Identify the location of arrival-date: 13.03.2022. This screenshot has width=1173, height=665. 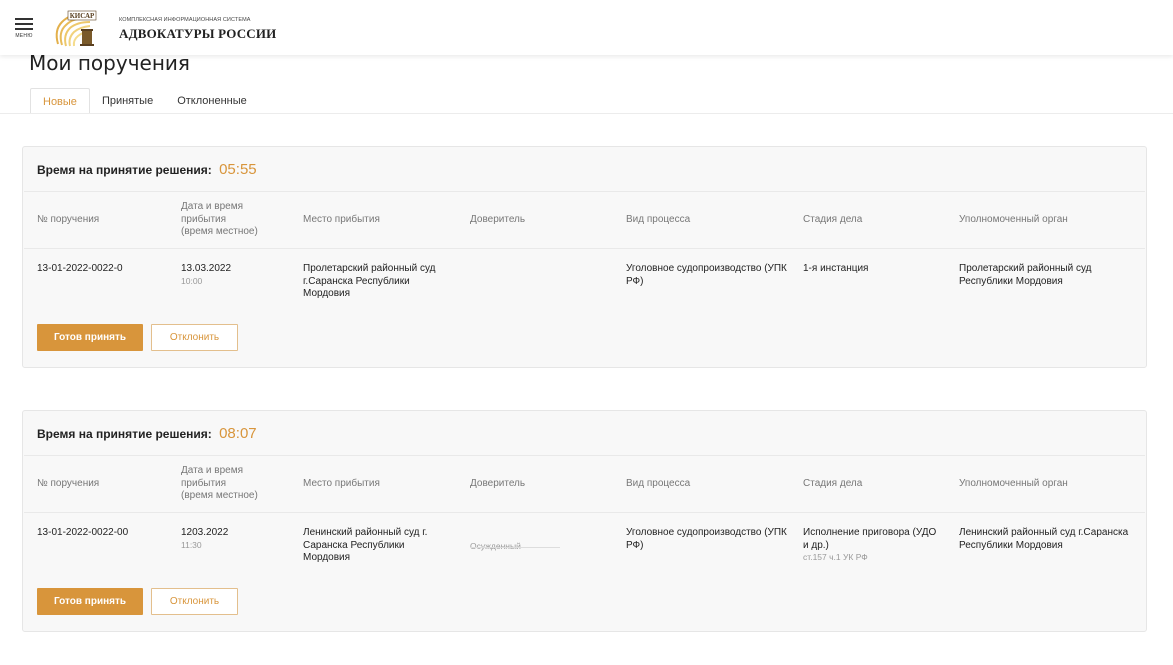
(206, 268).